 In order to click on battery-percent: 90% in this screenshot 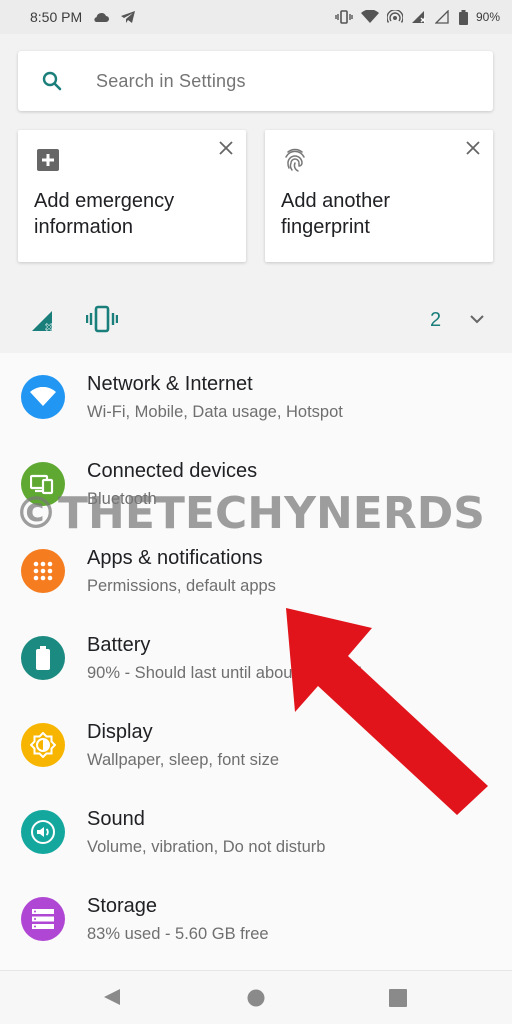, I will do `click(487, 17)`.